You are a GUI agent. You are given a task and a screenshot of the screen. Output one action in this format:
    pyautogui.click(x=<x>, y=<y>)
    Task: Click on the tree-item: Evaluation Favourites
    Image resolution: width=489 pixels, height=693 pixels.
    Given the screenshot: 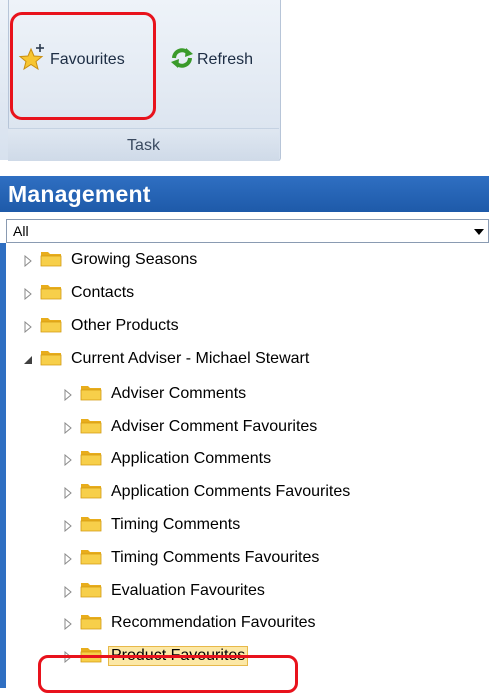 What is the action you would take?
    pyautogui.click(x=165, y=591)
    